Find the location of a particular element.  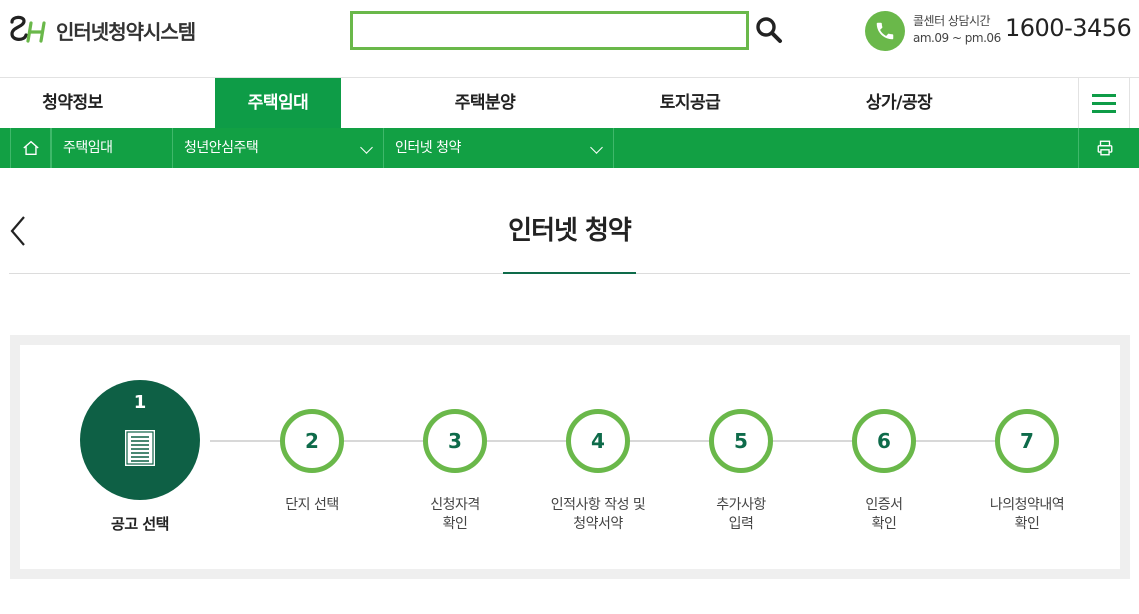

step-3-label: 신청자격 확인 is located at coordinates (455, 515).